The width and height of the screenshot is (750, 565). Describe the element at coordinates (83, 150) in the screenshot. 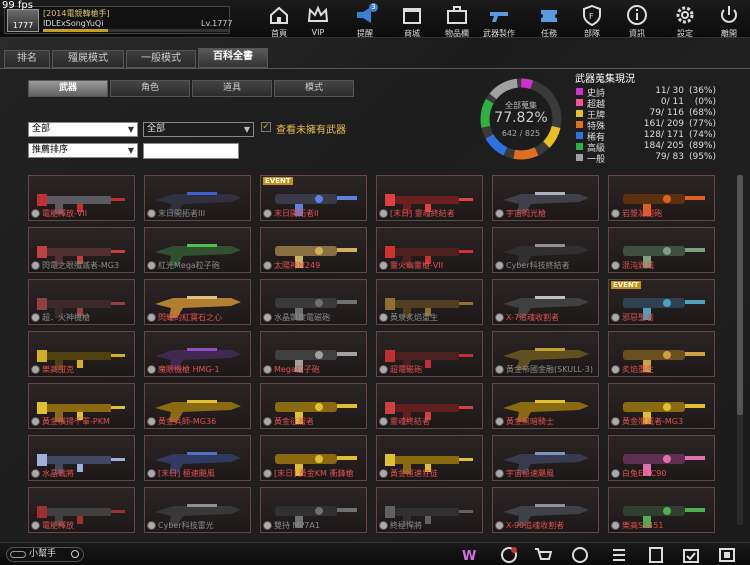

I see `sort-select: 推薦排序 ▼` at that location.